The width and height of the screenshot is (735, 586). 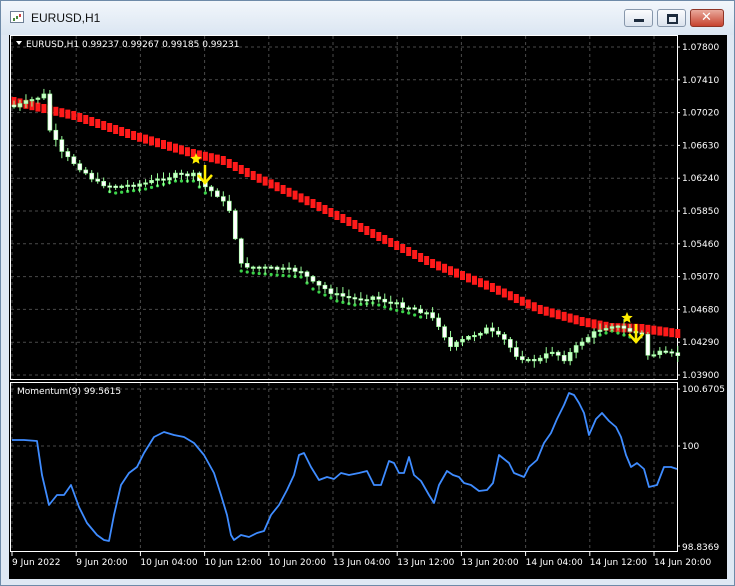 What do you see at coordinates (102, 563) in the screenshot?
I see `time-label: 9 Jun 20:00` at bounding box center [102, 563].